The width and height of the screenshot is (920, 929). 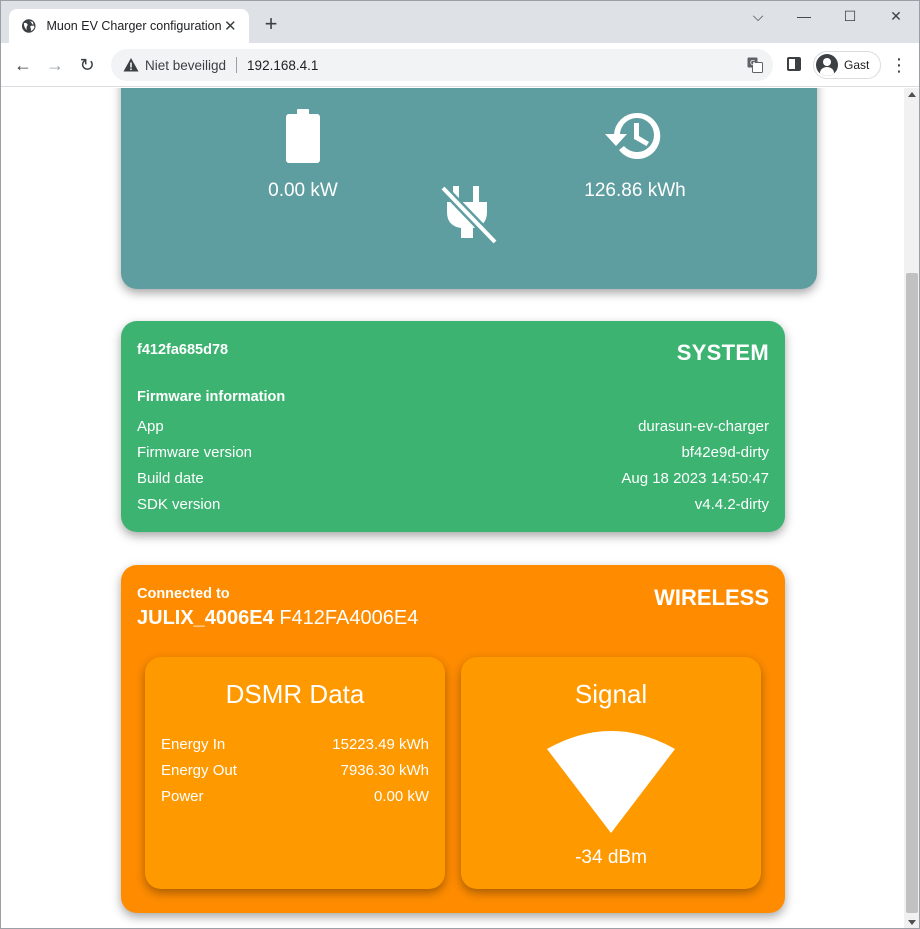 I want to click on row-value: 15223.49 kWh, so click(x=380, y=744).